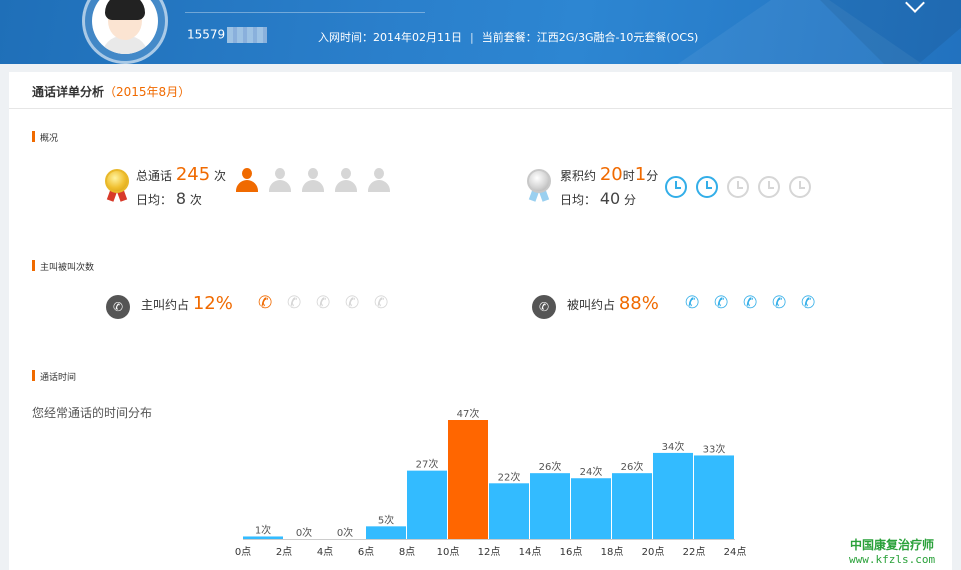 Image resolution: width=961 pixels, height=570 pixels. Describe the element at coordinates (206, 34) in the screenshot. I see `phone-number-text: 15579` at that location.